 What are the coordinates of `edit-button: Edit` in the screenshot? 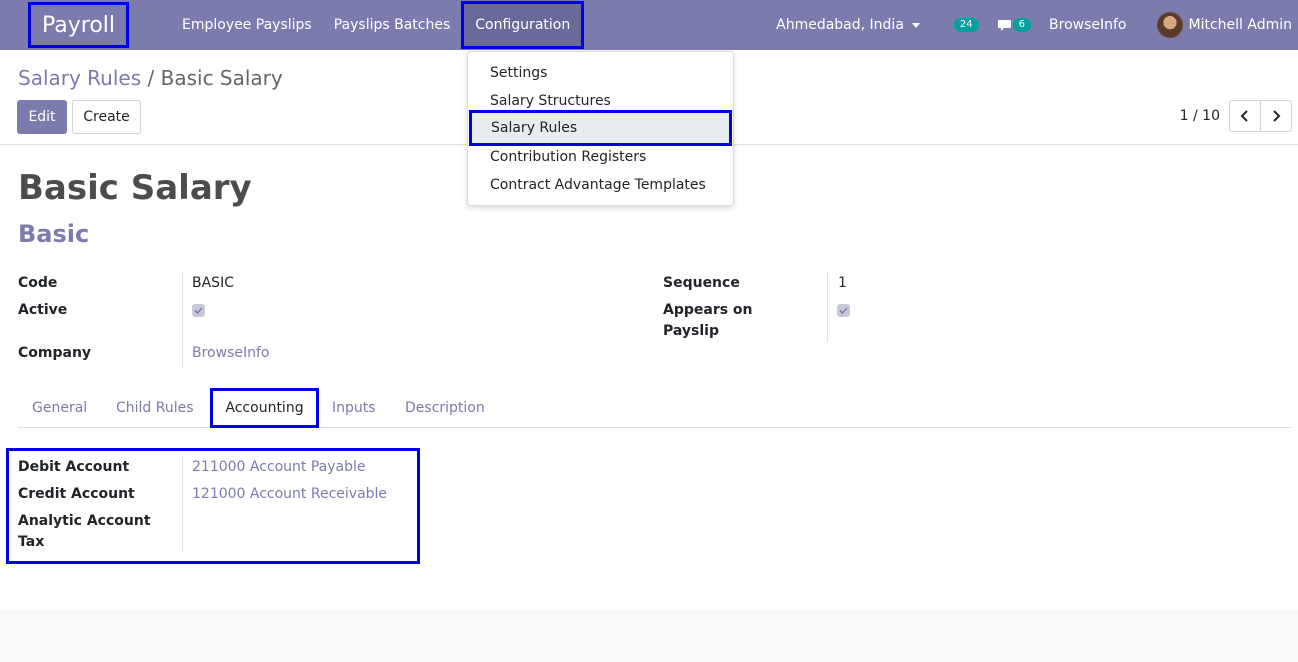 It's located at (42, 117).